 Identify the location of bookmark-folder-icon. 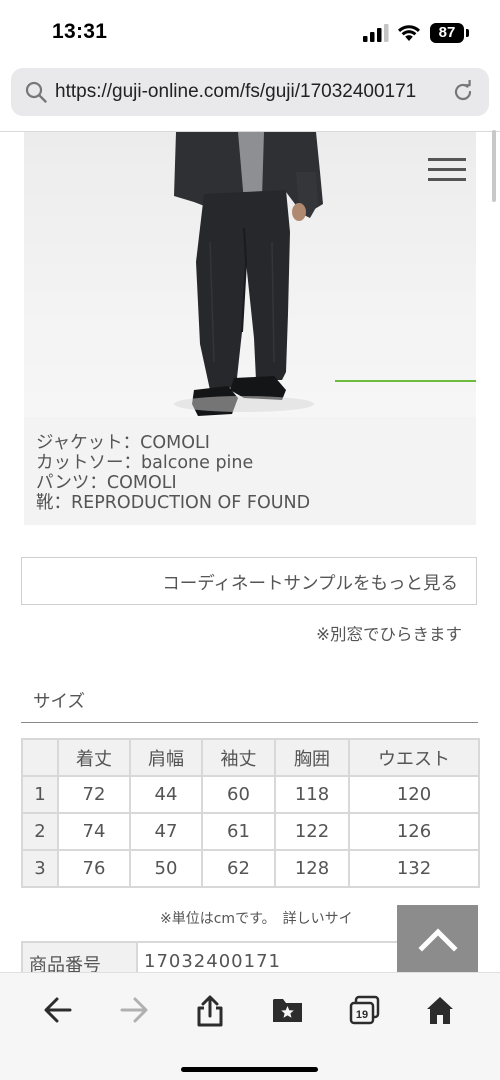
(287, 1010).